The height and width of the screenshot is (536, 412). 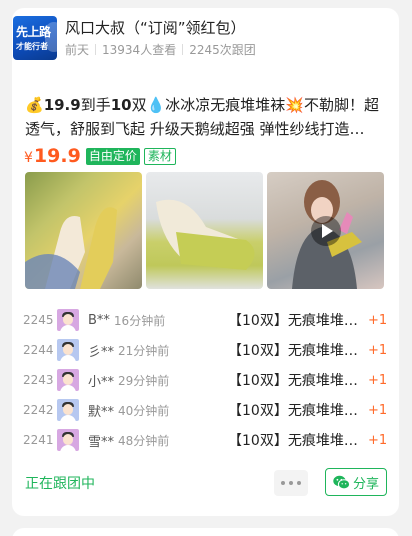 I want to click on play-button, so click(x=325, y=230).